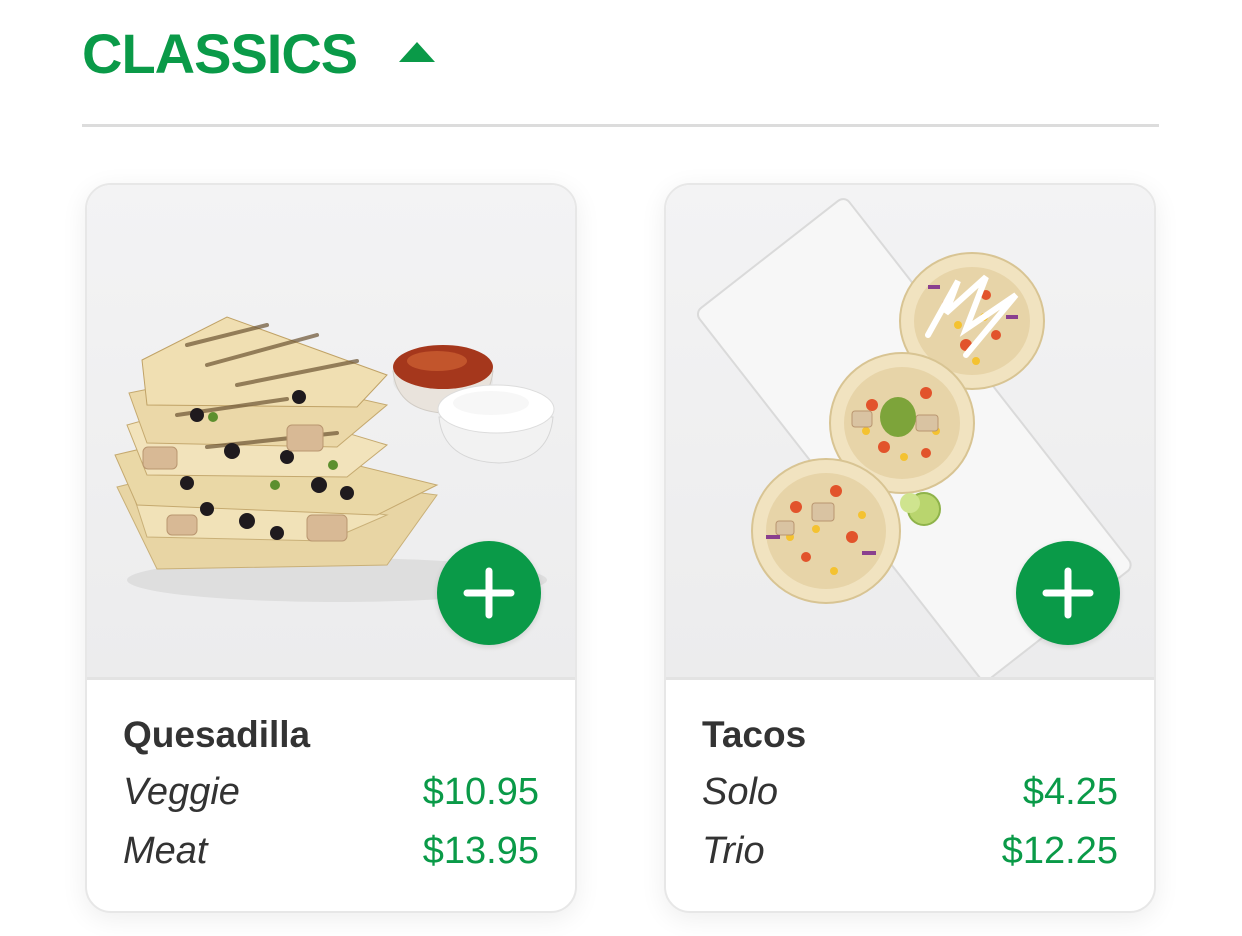 This screenshot has width=1242, height=936. What do you see at coordinates (480, 851) in the screenshot?
I see `option-price: $13.95` at bounding box center [480, 851].